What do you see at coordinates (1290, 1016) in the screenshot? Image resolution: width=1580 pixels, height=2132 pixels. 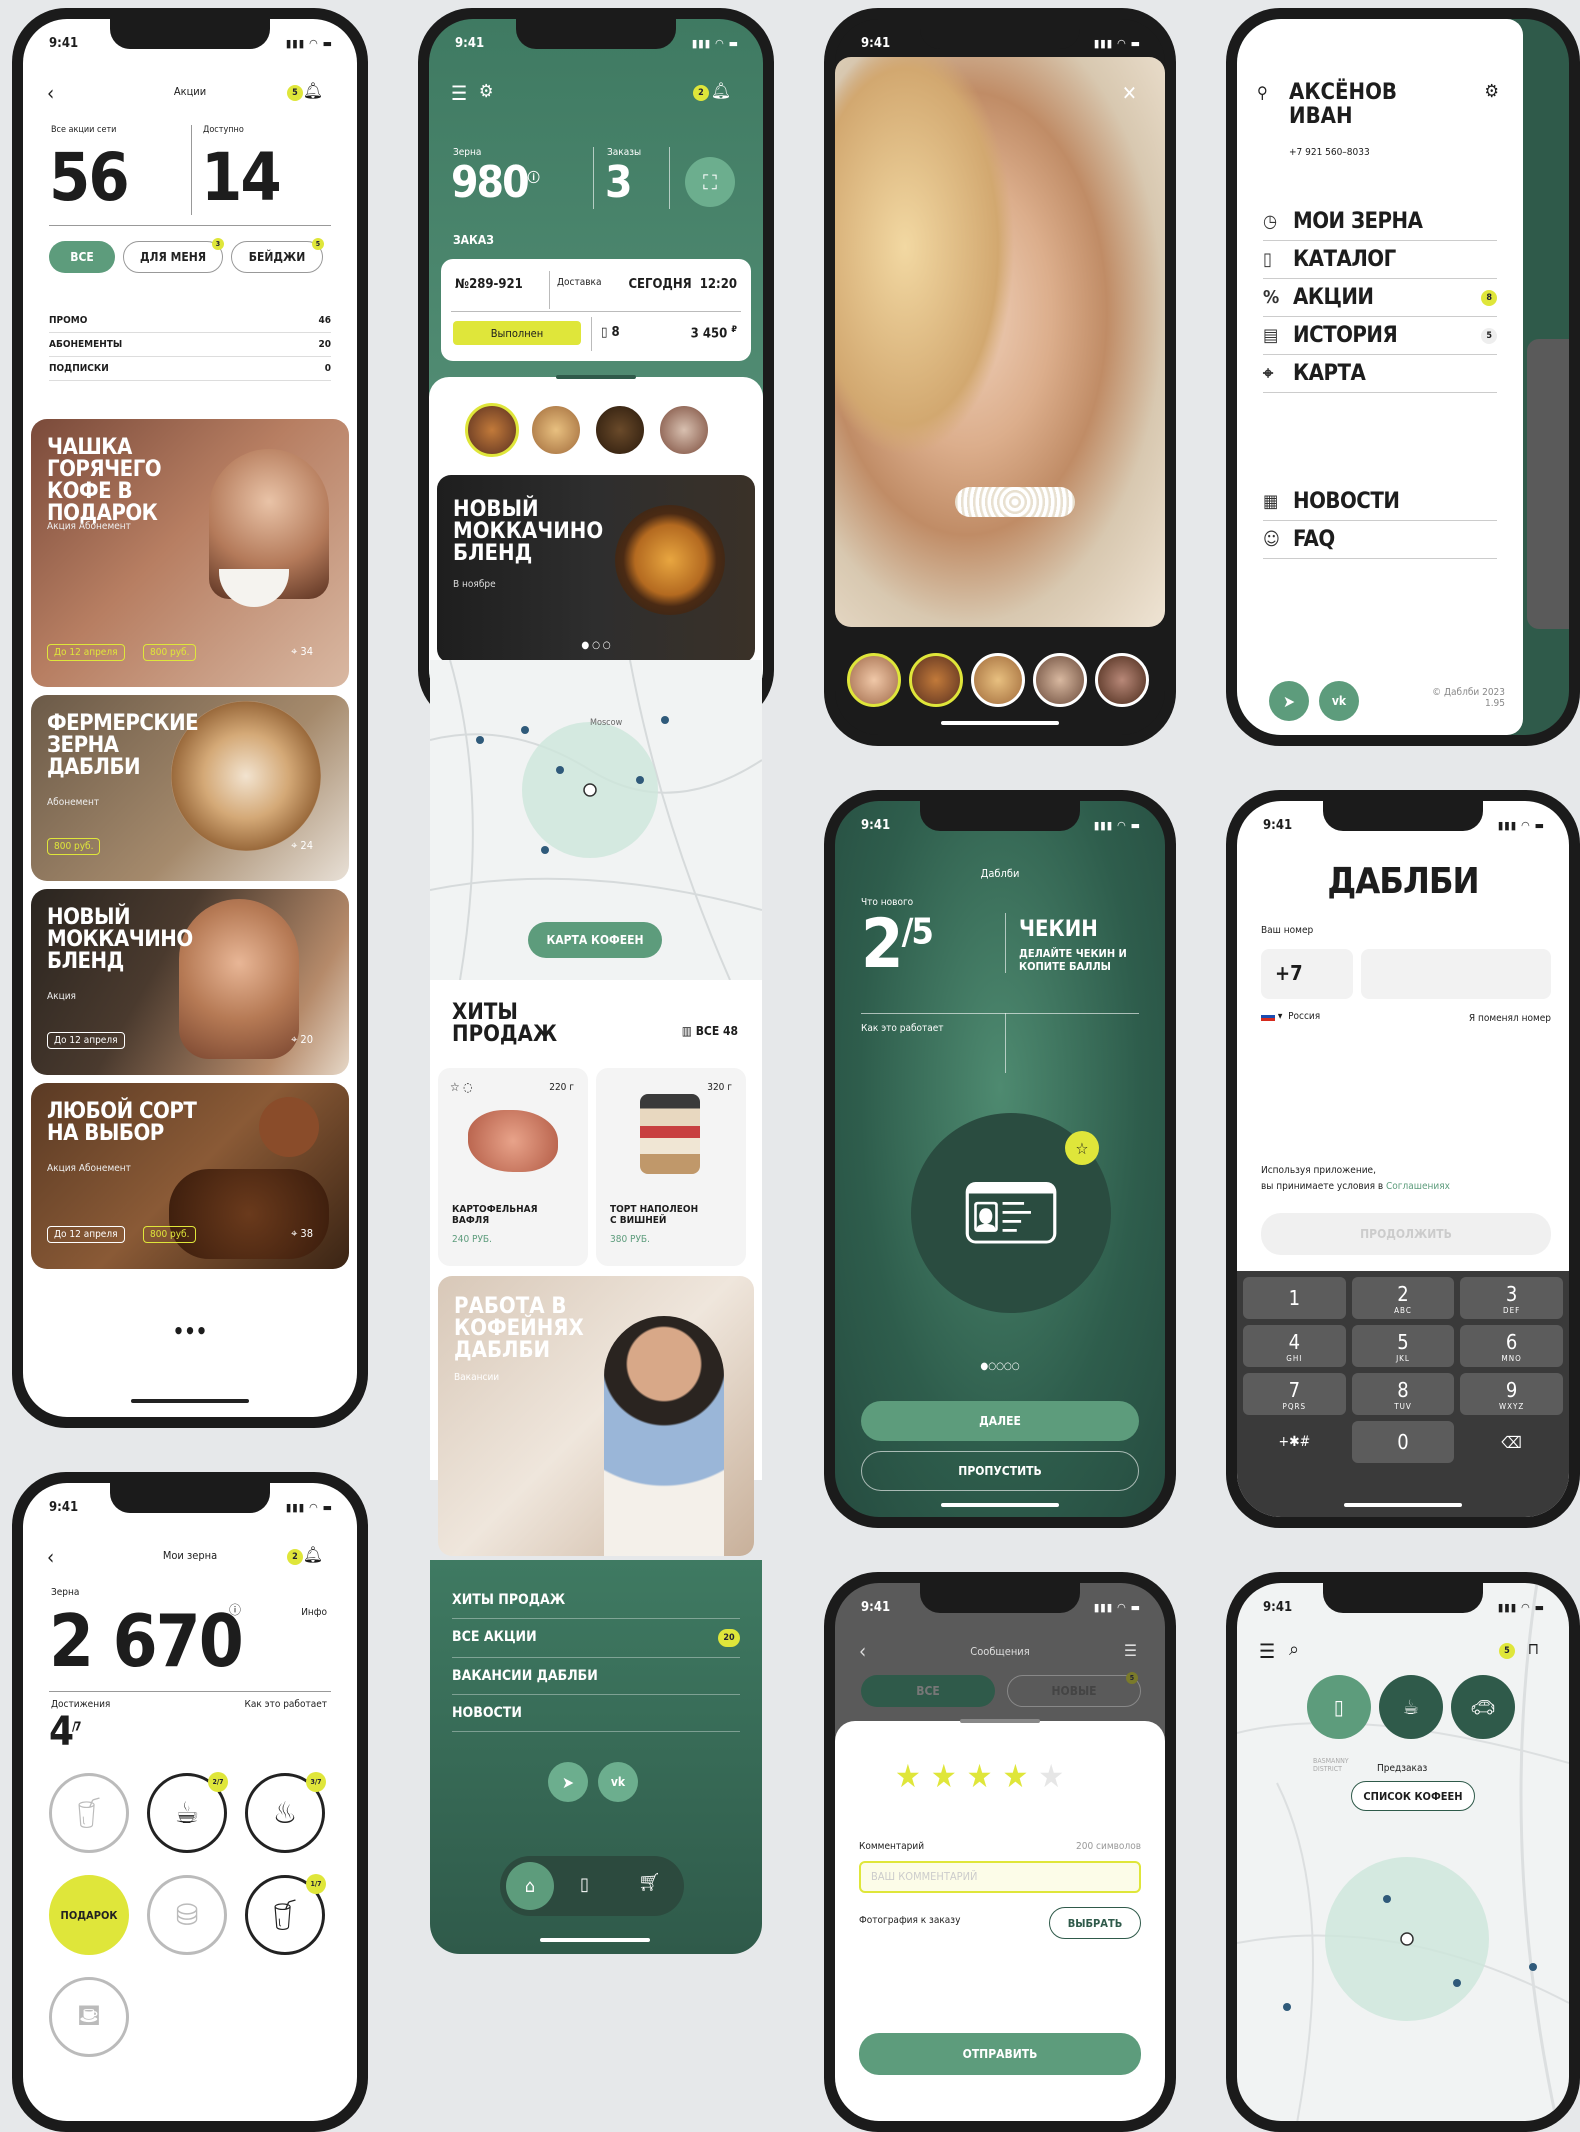 I see `country-selector: ▾ Россия` at bounding box center [1290, 1016].